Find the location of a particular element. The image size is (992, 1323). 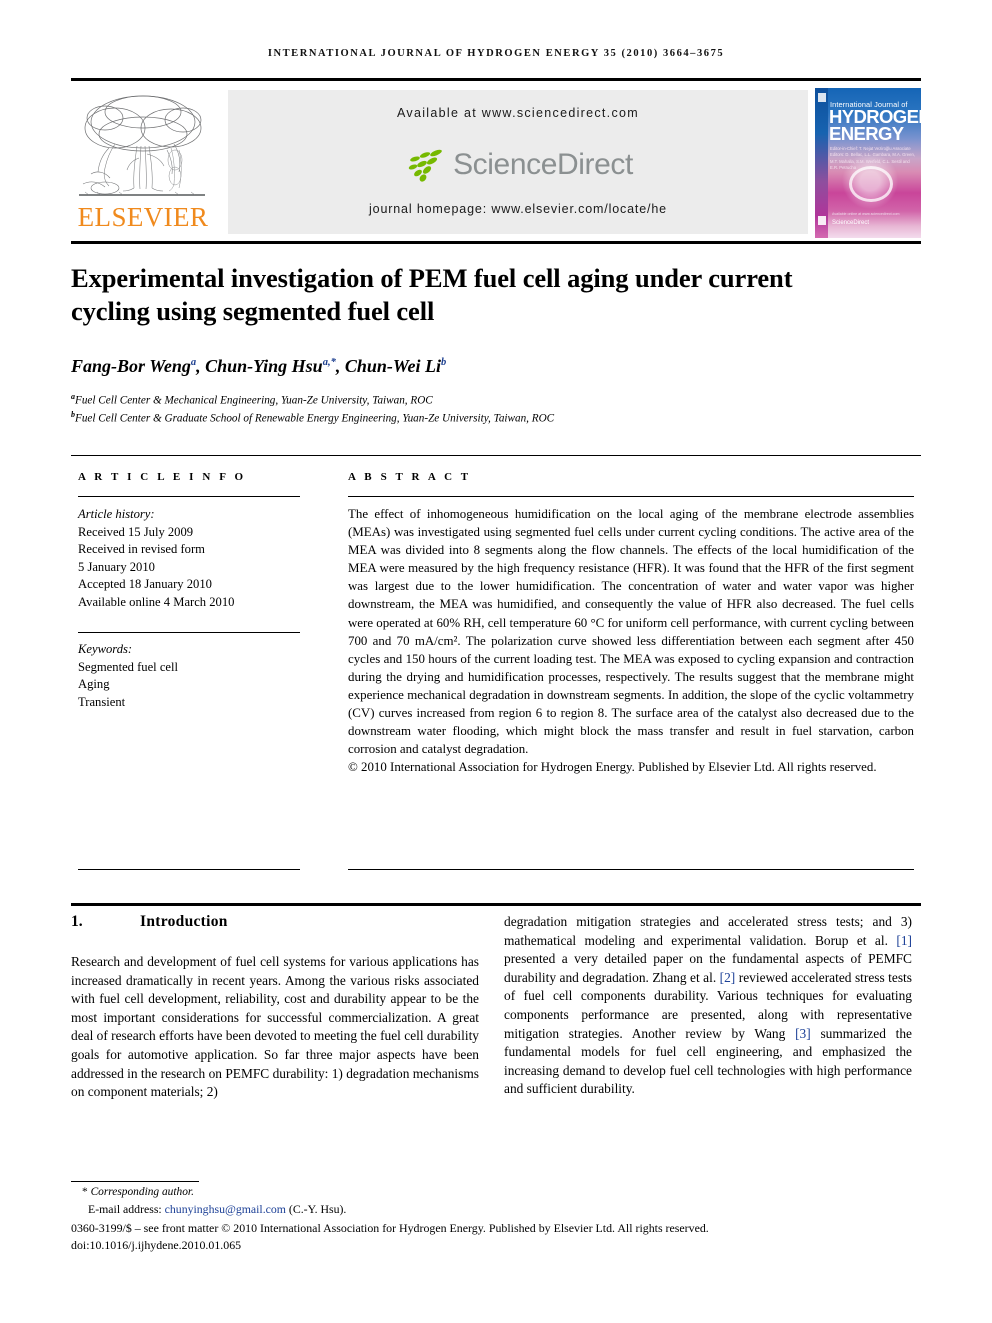

sciencedirect-logo: ScienceDirect is located at coordinates (518, 165).